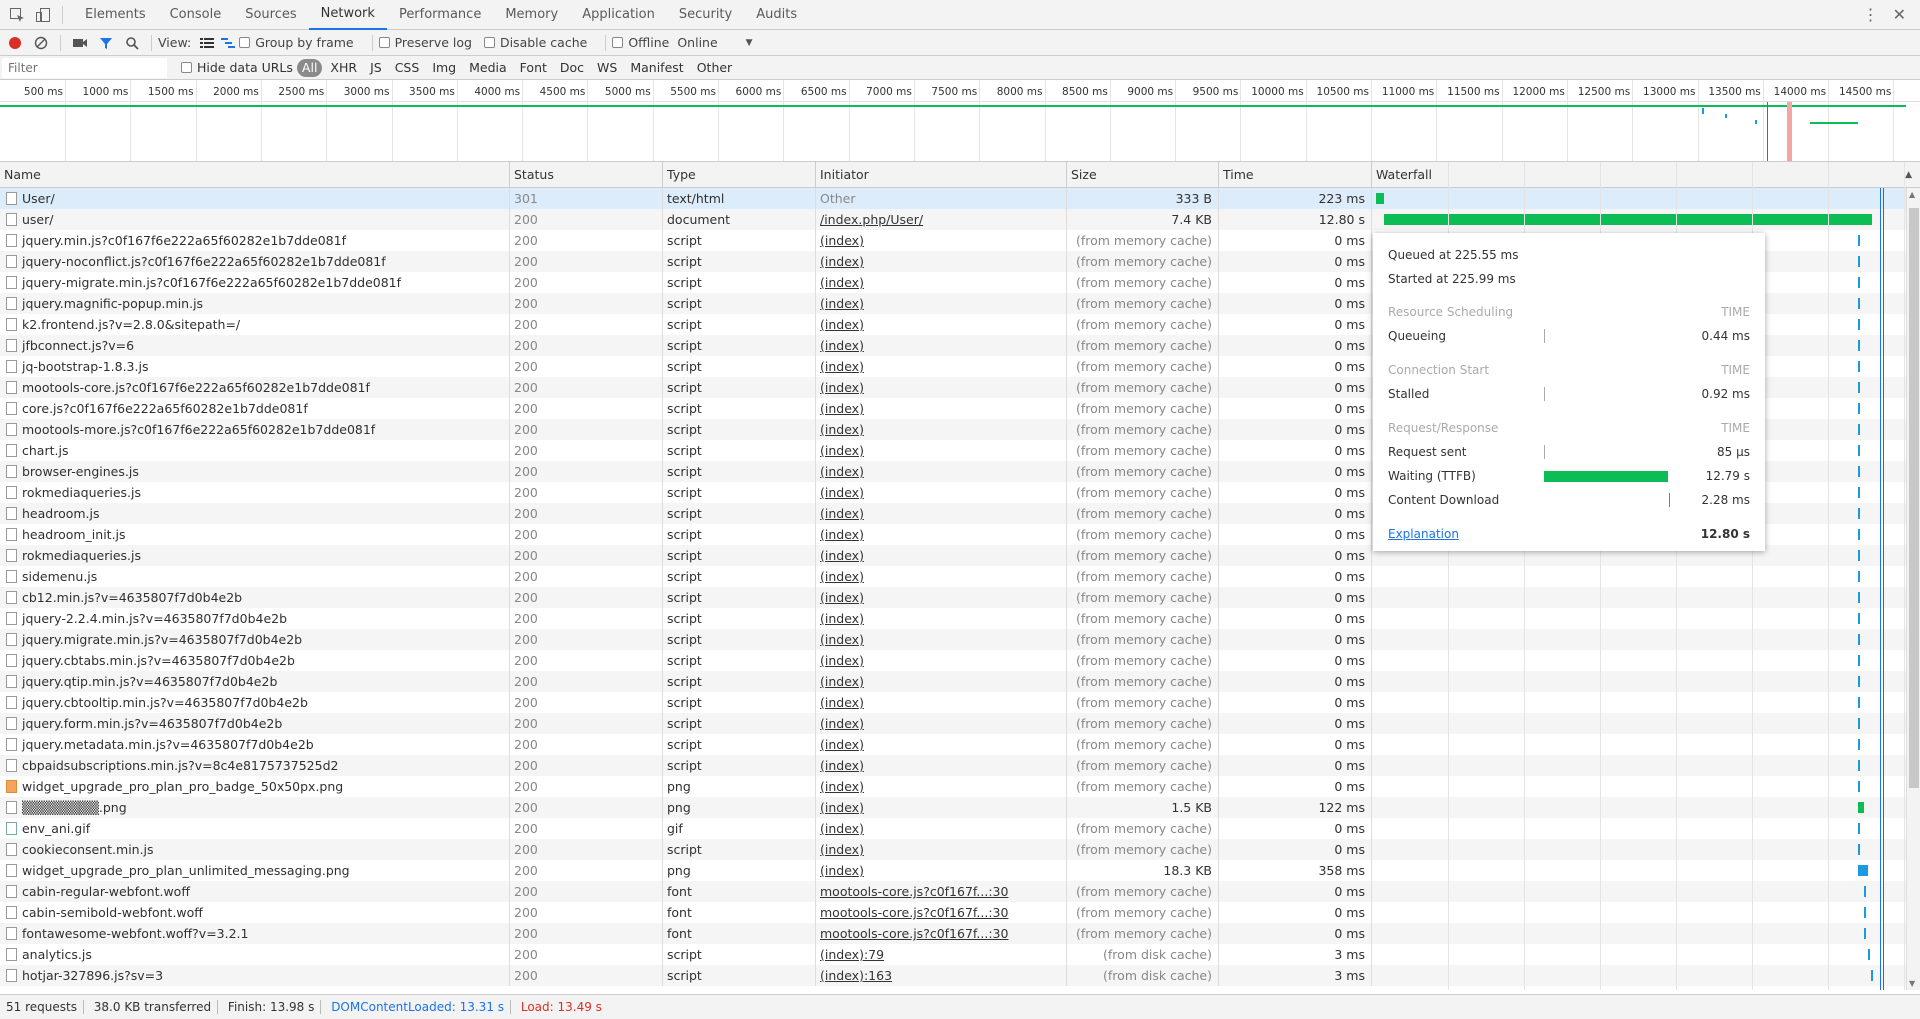 This screenshot has height=1019, width=1920. What do you see at coordinates (618, 42) in the screenshot?
I see `checkbox-box` at bounding box center [618, 42].